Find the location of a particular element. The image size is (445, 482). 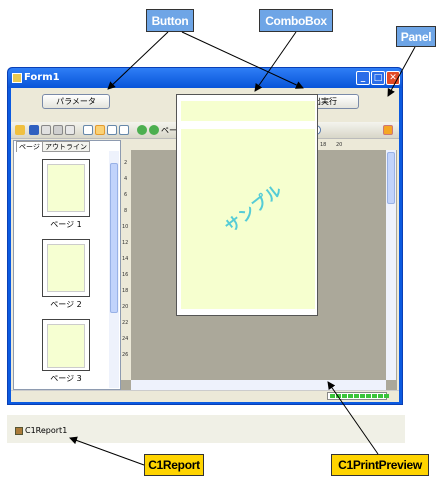

arrow-c1report is located at coordinates (107, 451).